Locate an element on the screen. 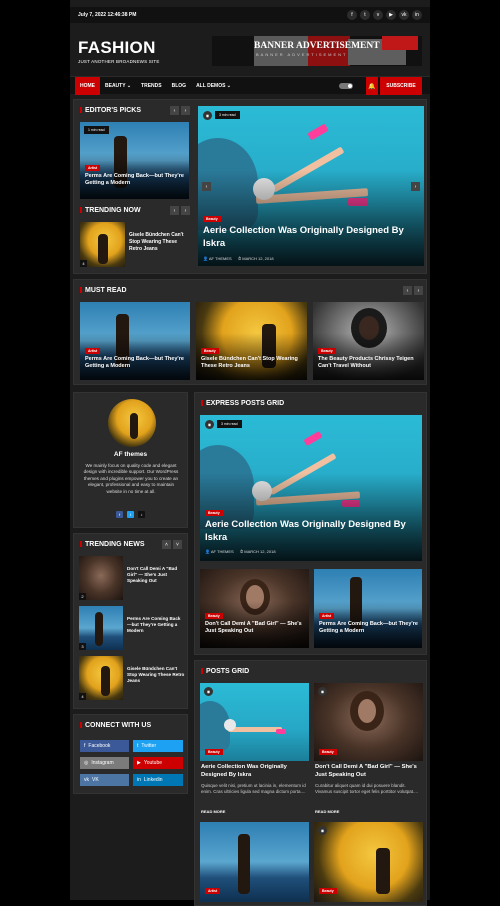 The width and height of the screenshot is (500, 906). vk-button: vk VK is located at coordinates (104, 780).